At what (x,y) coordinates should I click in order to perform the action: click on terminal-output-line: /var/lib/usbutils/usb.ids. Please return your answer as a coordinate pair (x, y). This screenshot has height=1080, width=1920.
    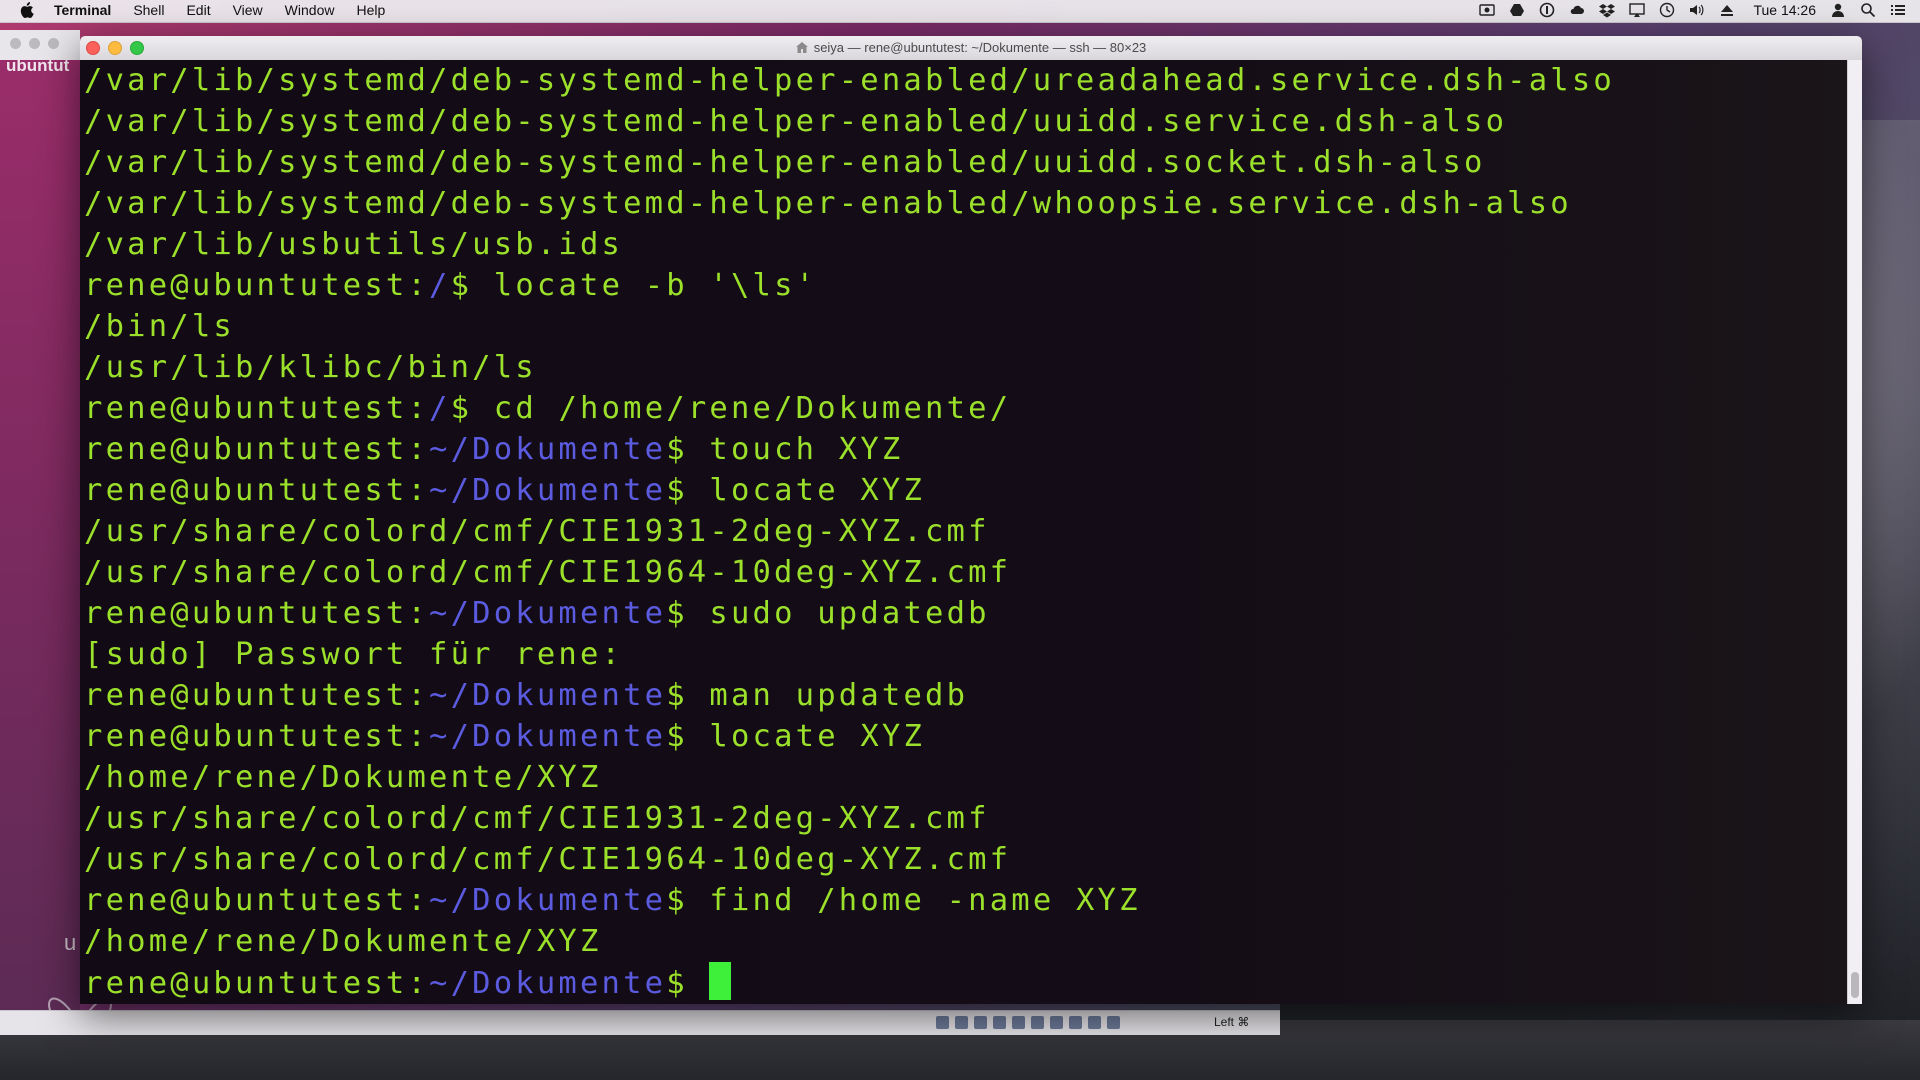
    Looking at the image, I should click on (354, 244).